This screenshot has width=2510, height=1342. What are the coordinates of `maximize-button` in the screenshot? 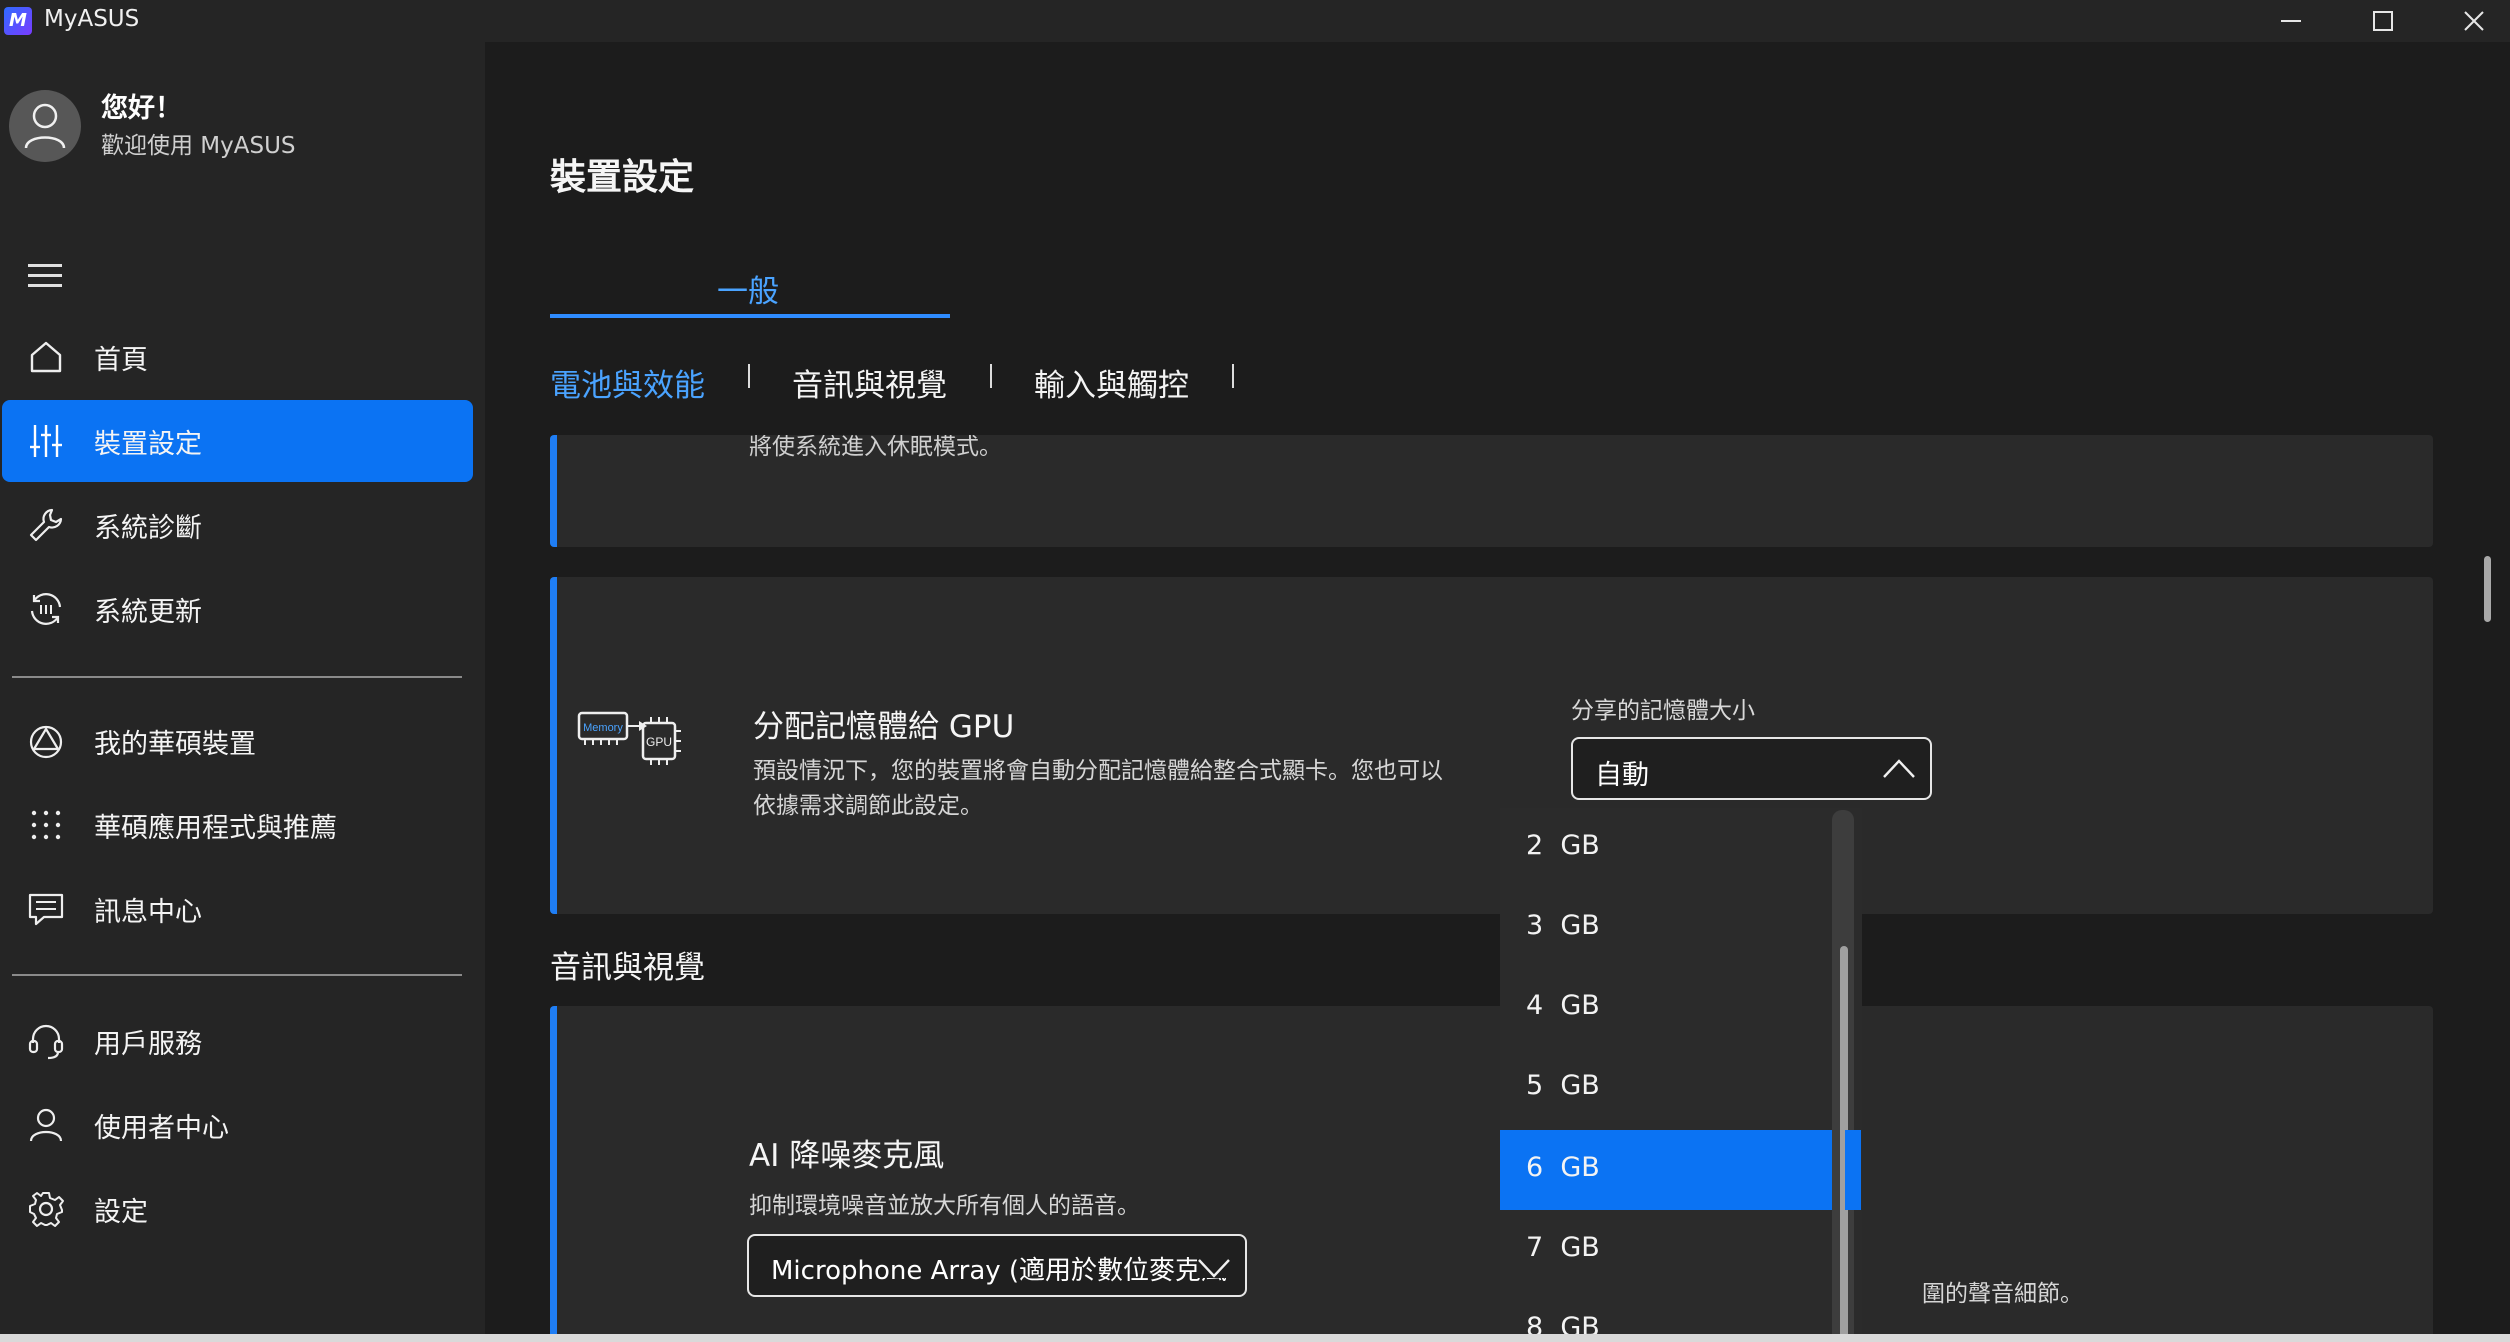 It's located at (2383, 21).